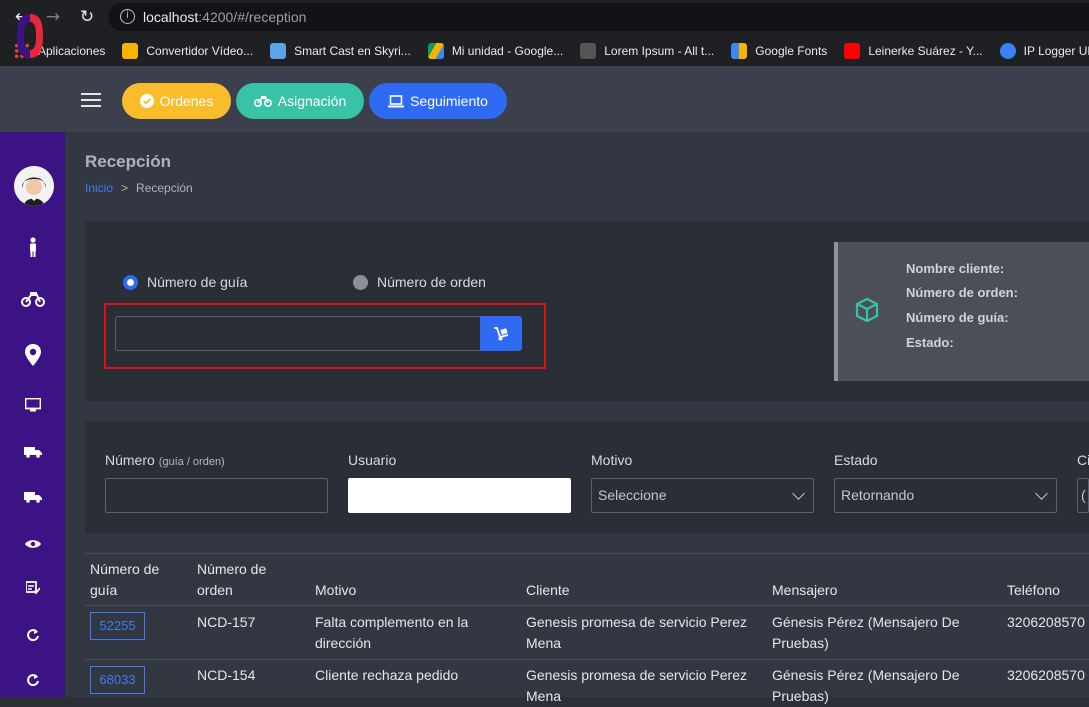  I want to click on bookmark-item: IP Logger URL S, so click(1044, 50).